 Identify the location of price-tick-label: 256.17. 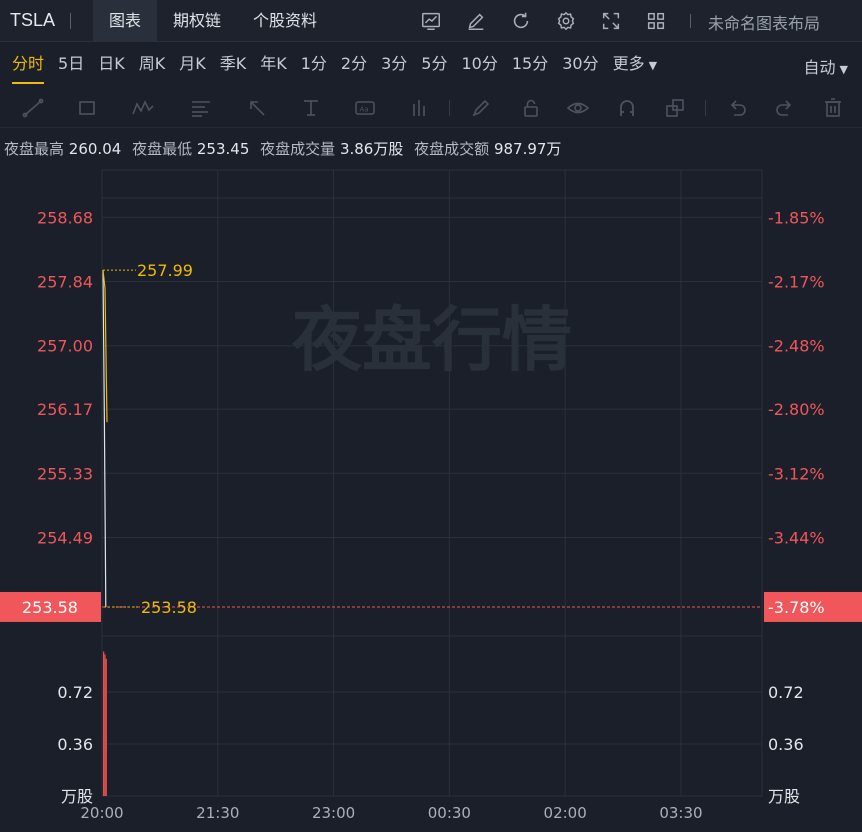
(65, 409).